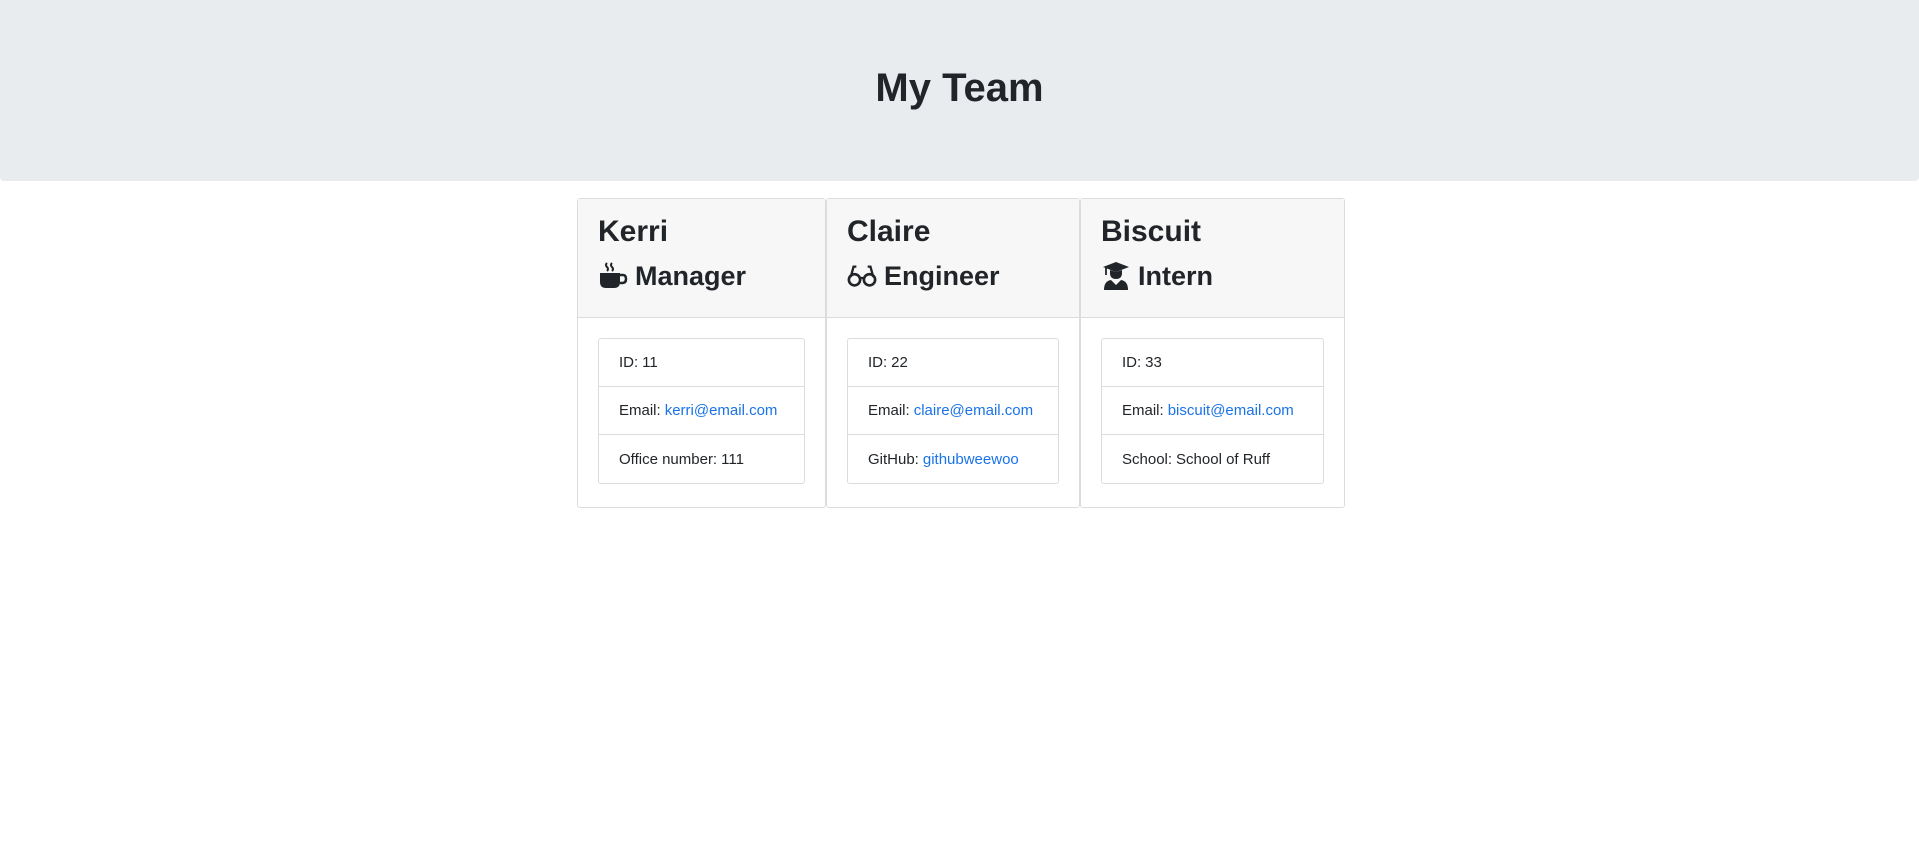 The image size is (1919, 845). Describe the element at coordinates (613, 276) in the screenshot. I see `mug-hot-icon` at that location.